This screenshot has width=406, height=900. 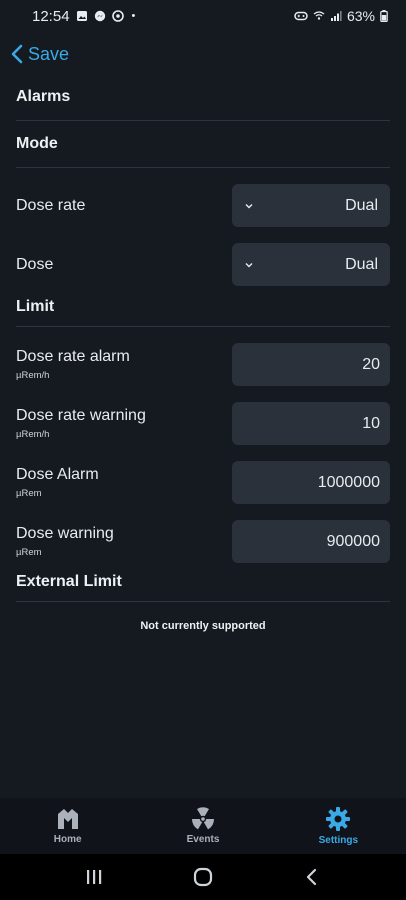 What do you see at coordinates (301, 16) in the screenshot?
I see `gamepad-icon` at bounding box center [301, 16].